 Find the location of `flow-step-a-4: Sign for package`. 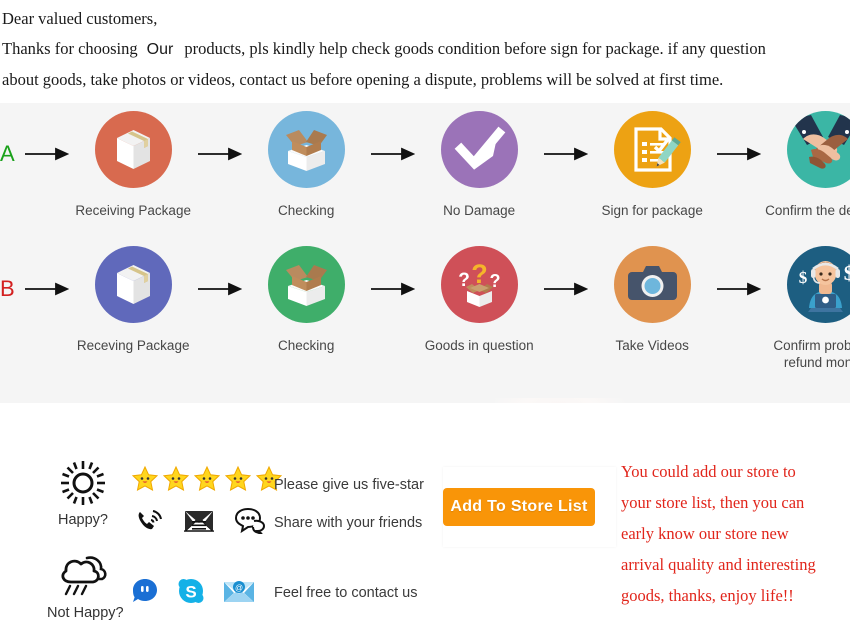

flow-step-a-4: Sign for package is located at coordinates (652, 165).